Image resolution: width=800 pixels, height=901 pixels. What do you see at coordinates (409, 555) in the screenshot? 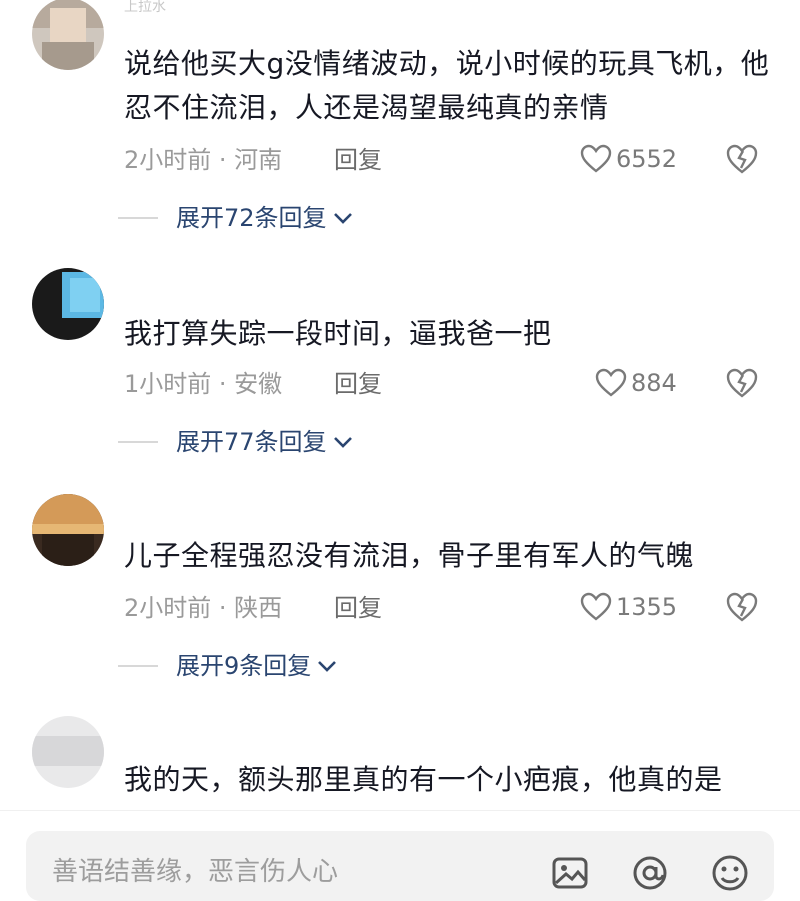
I see `comment-text: 儿子全程强忍没有流泪，骨子里有军人的气魄` at bounding box center [409, 555].